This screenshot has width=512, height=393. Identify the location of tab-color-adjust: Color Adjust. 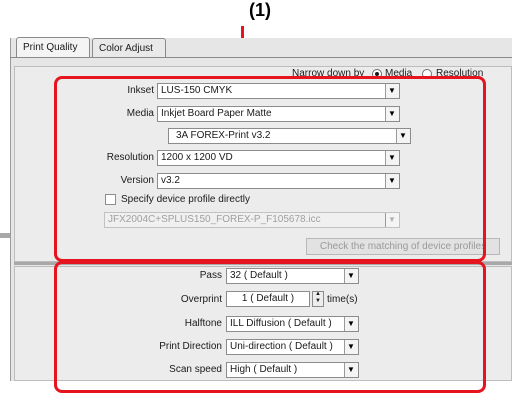
(129, 47).